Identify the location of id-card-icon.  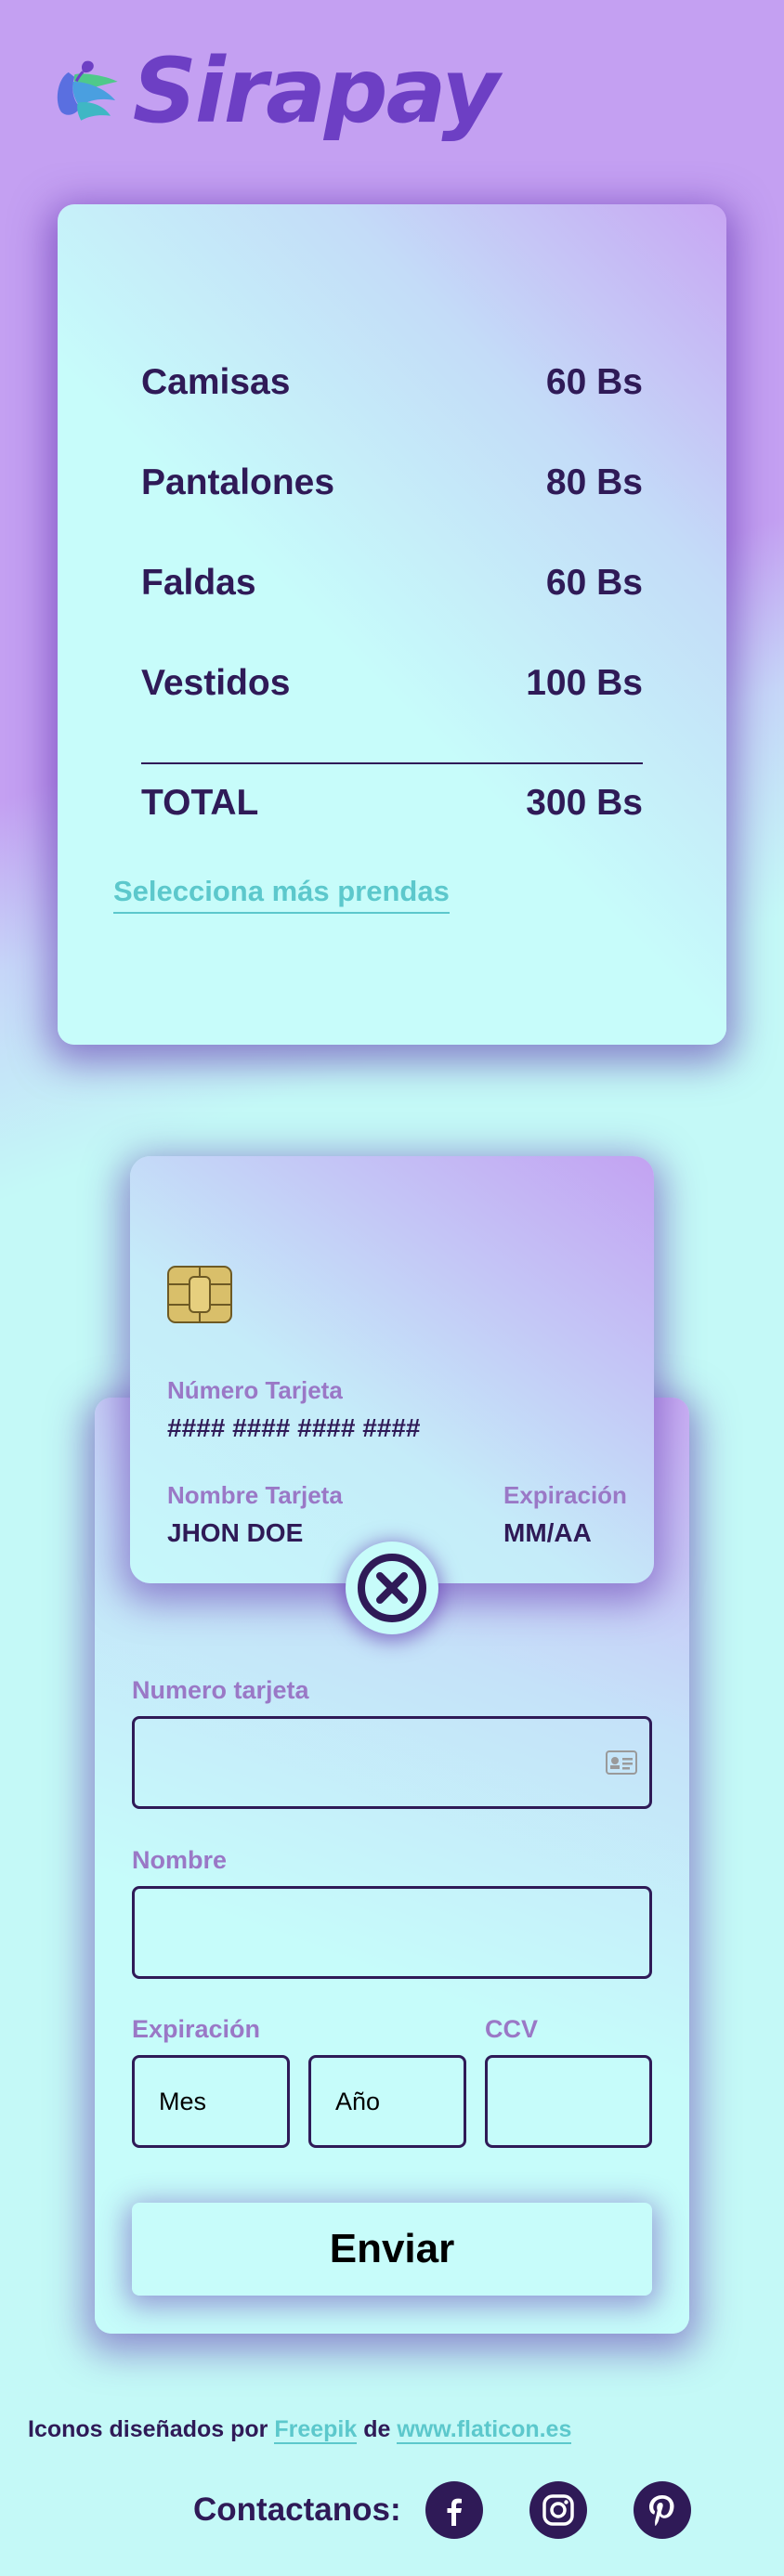
(621, 1762).